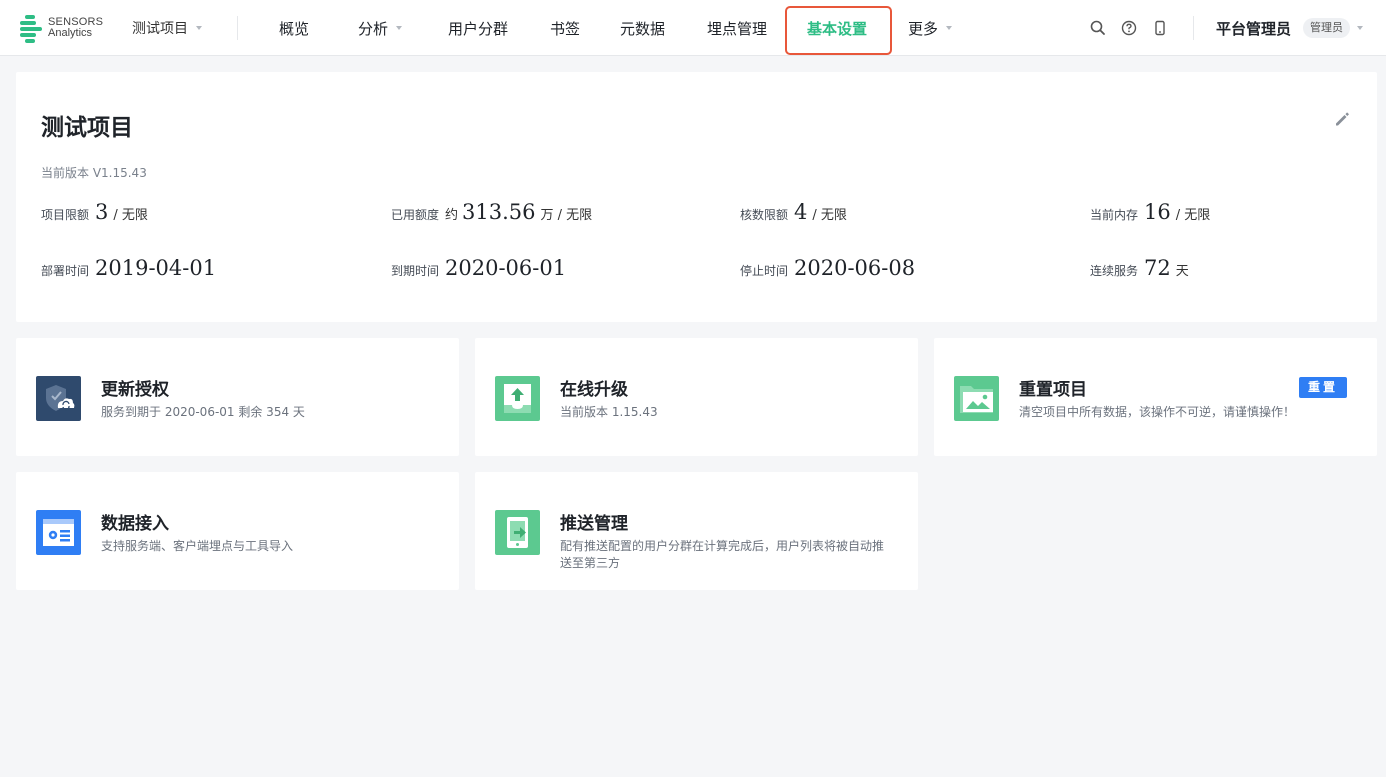 The image size is (1386, 777). Describe the element at coordinates (609, 412) in the screenshot. I see `card-description: 当前版本 1.15.43` at that location.